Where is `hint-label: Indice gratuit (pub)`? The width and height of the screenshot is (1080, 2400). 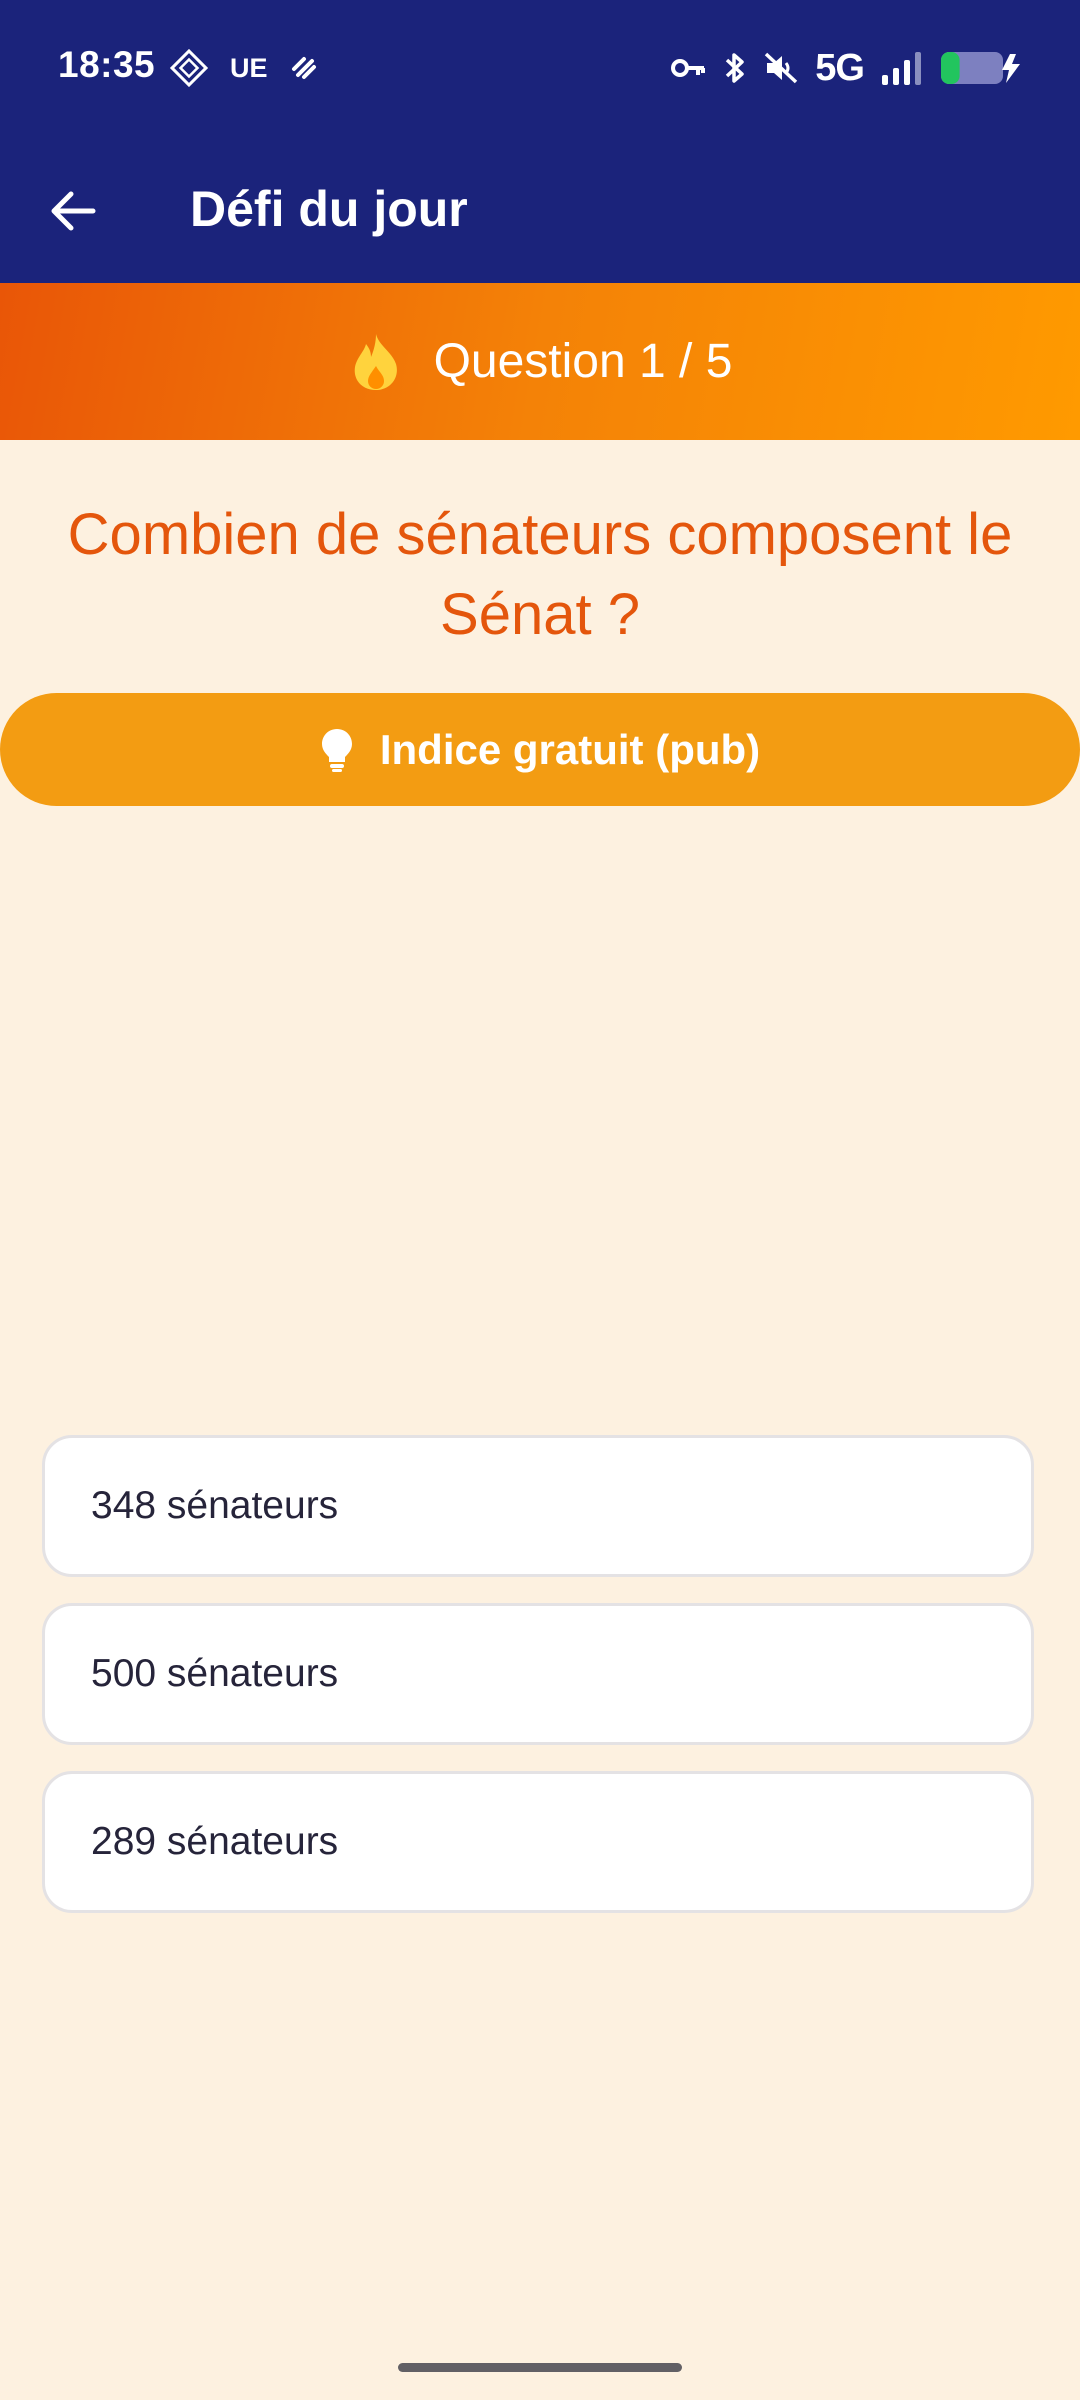
hint-label: Indice gratuit (pub) is located at coordinates (570, 749).